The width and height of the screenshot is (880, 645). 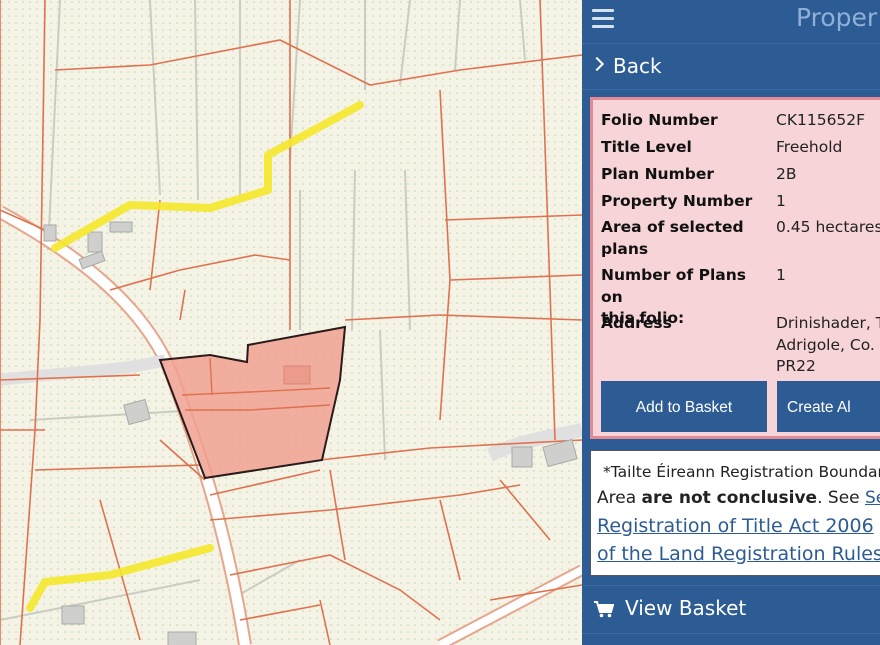 I want to click on folio-label: Plan Number, so click(x=657, y=174).